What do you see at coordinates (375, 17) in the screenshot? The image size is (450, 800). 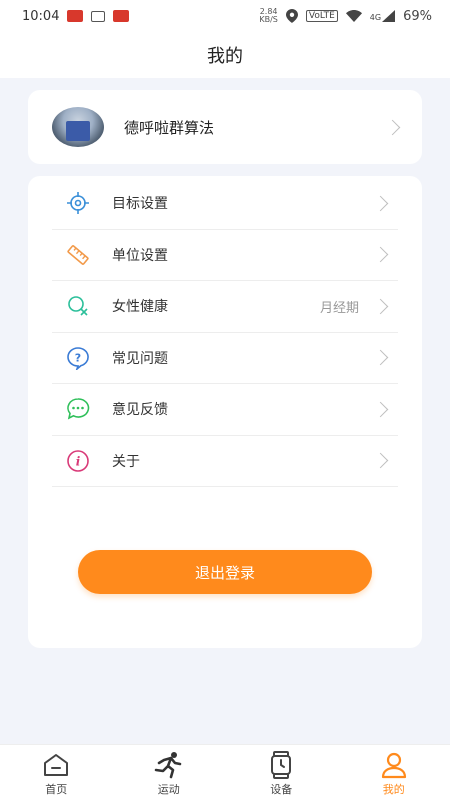 I see `network-type: 4G` at bounding box center [375, 17].